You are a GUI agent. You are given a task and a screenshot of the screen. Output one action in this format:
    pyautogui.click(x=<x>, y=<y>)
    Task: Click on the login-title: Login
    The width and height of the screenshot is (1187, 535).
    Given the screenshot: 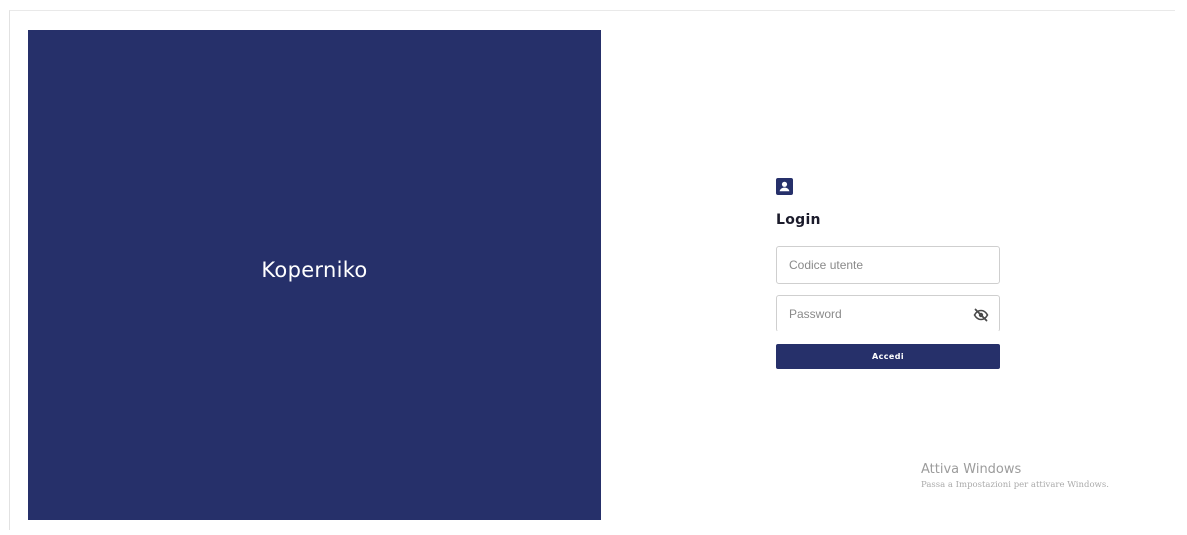 What is the action you would take?
    pyautogui.click(x=798, y=220)
    